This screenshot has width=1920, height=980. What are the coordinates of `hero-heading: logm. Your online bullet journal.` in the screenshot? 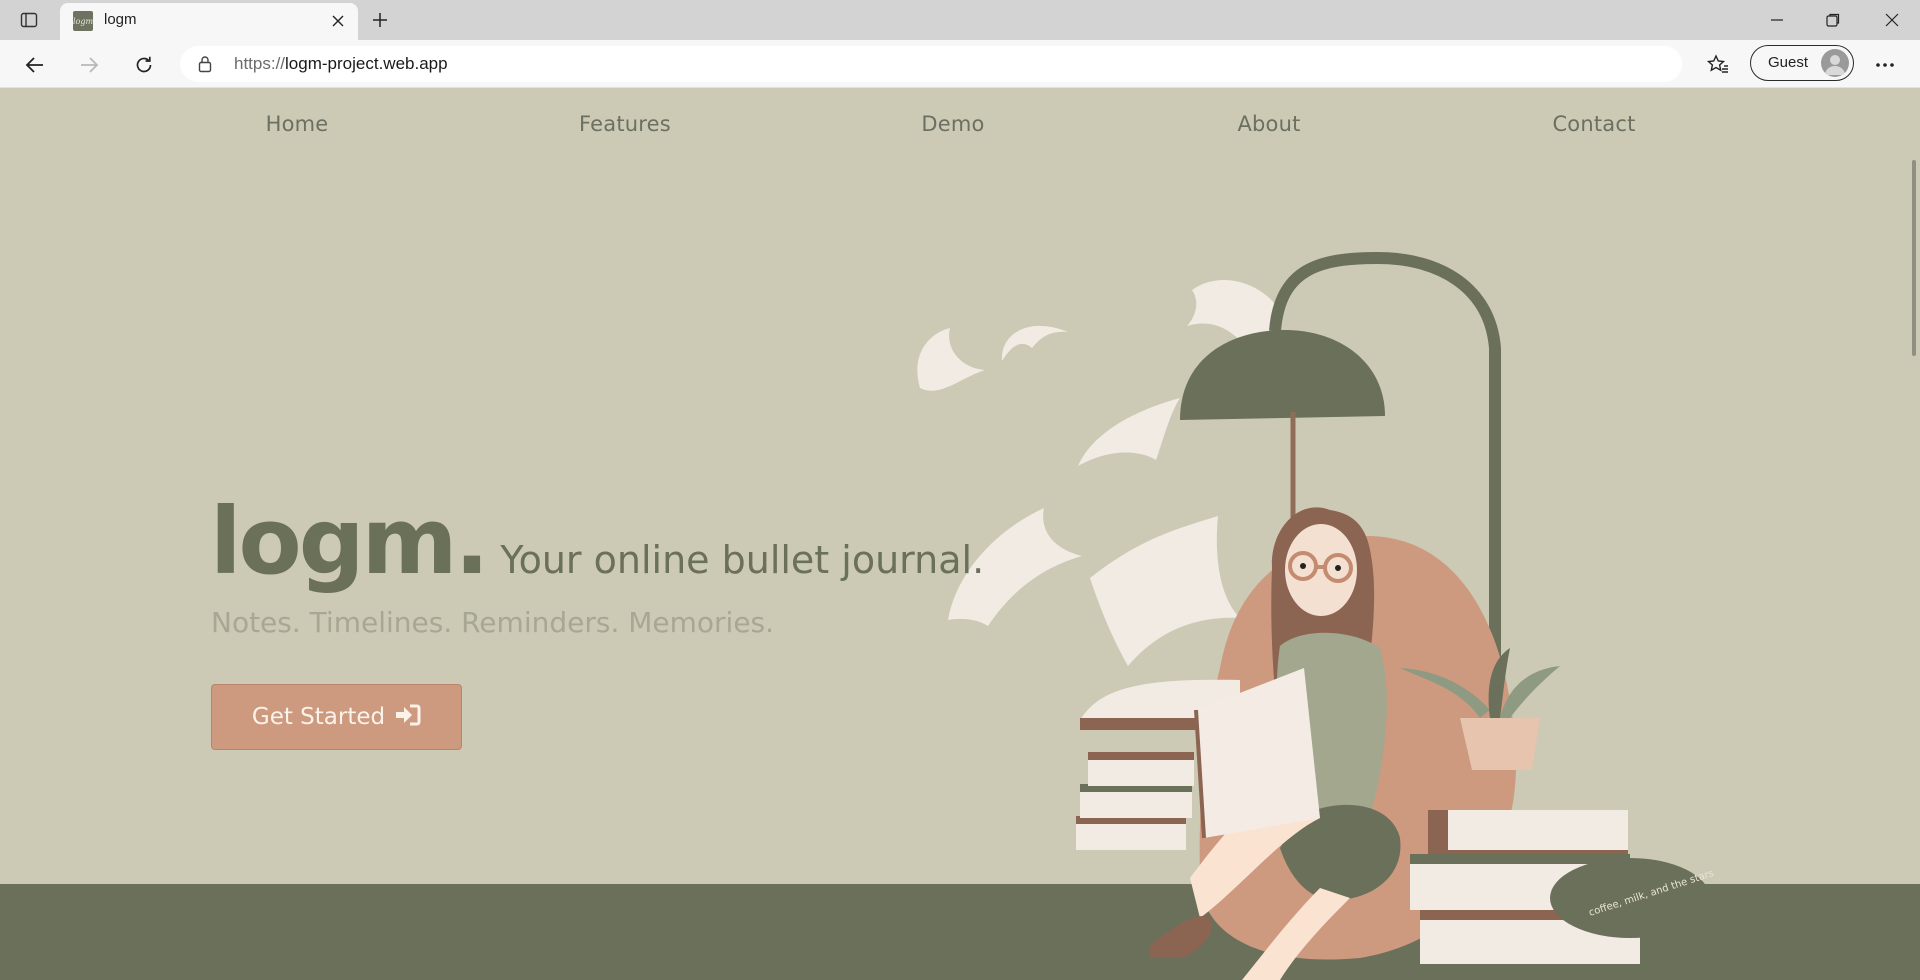 It's located at (597, 541).